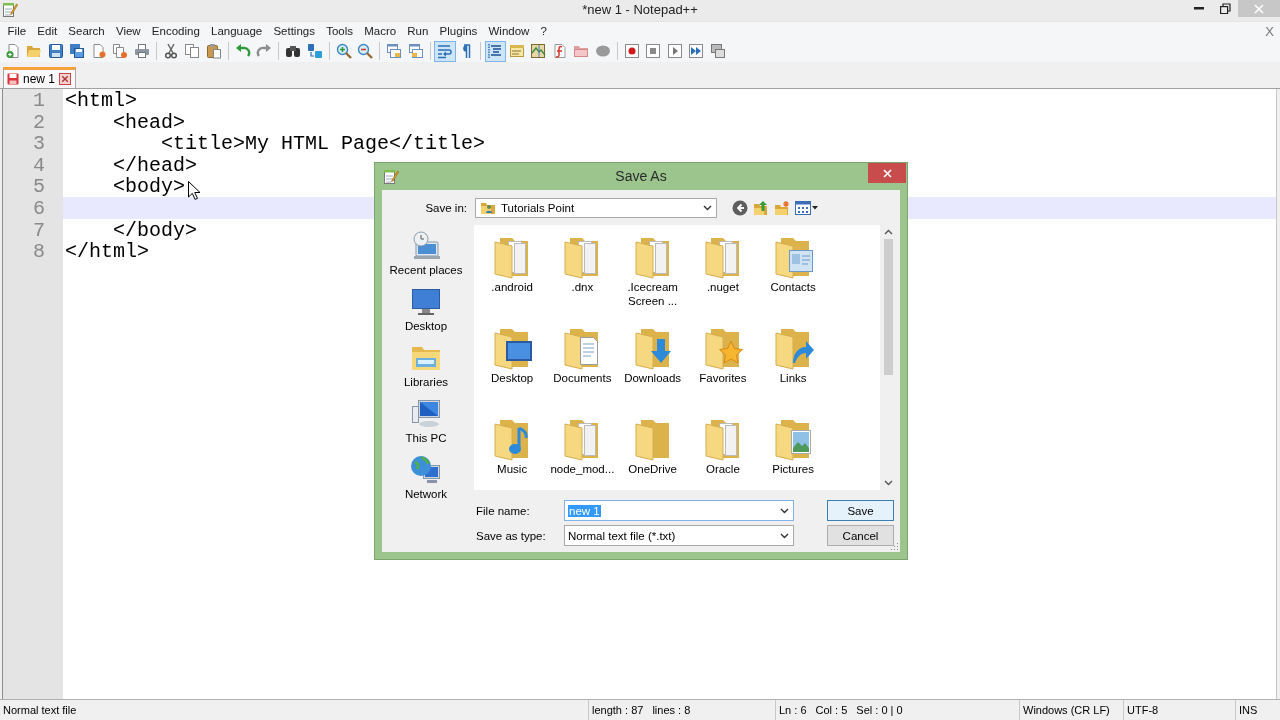  What do you see at coordinates (39, 208) in the screenshot?
I see `line-number: 6` at bounding box center [39, 208].